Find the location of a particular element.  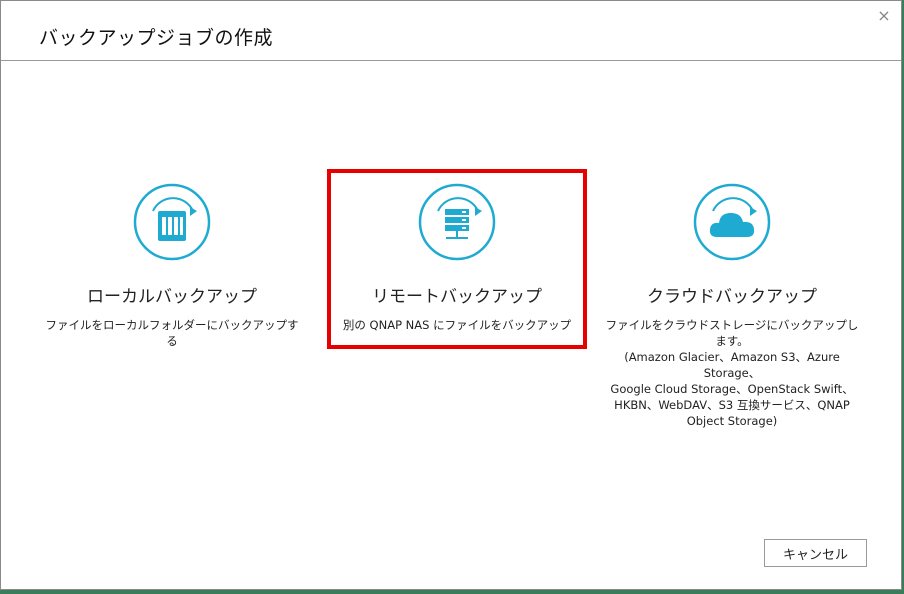

dialog-title: バックアップジョブの作成 is located at coordinates (156, 38).